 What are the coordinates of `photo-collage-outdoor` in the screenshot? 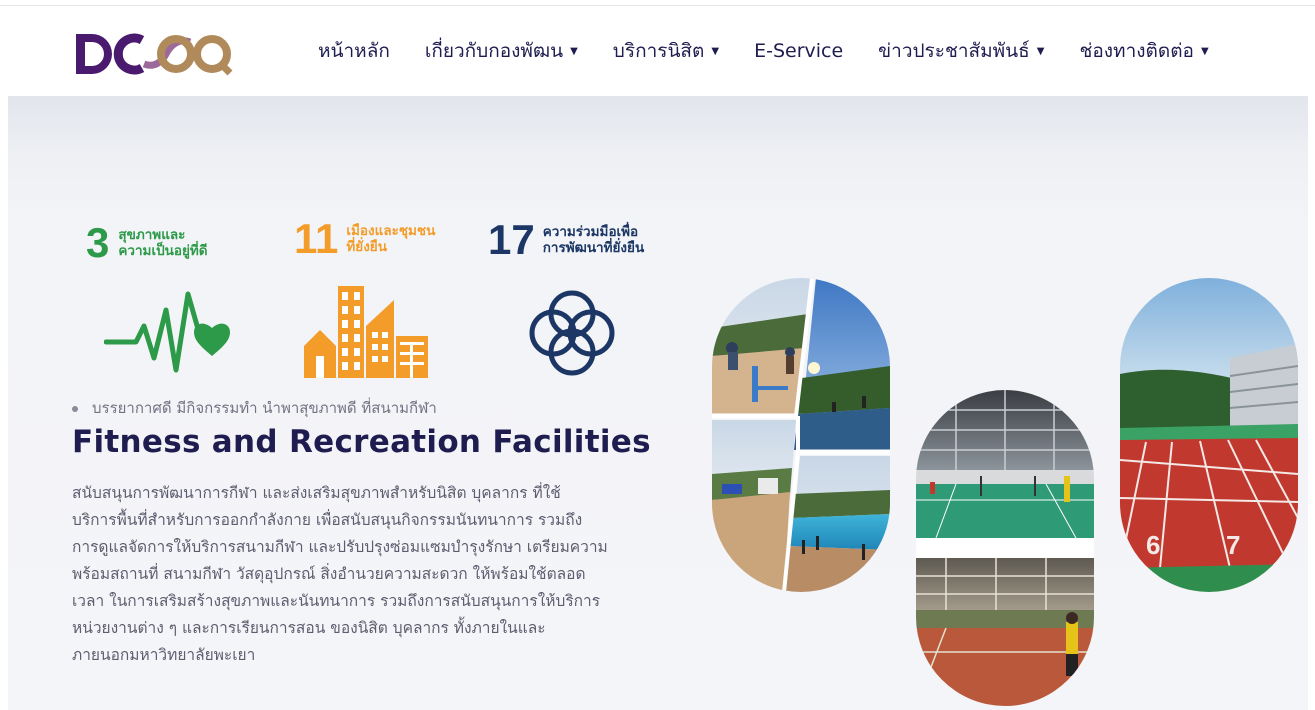 It's located at (801, 435).